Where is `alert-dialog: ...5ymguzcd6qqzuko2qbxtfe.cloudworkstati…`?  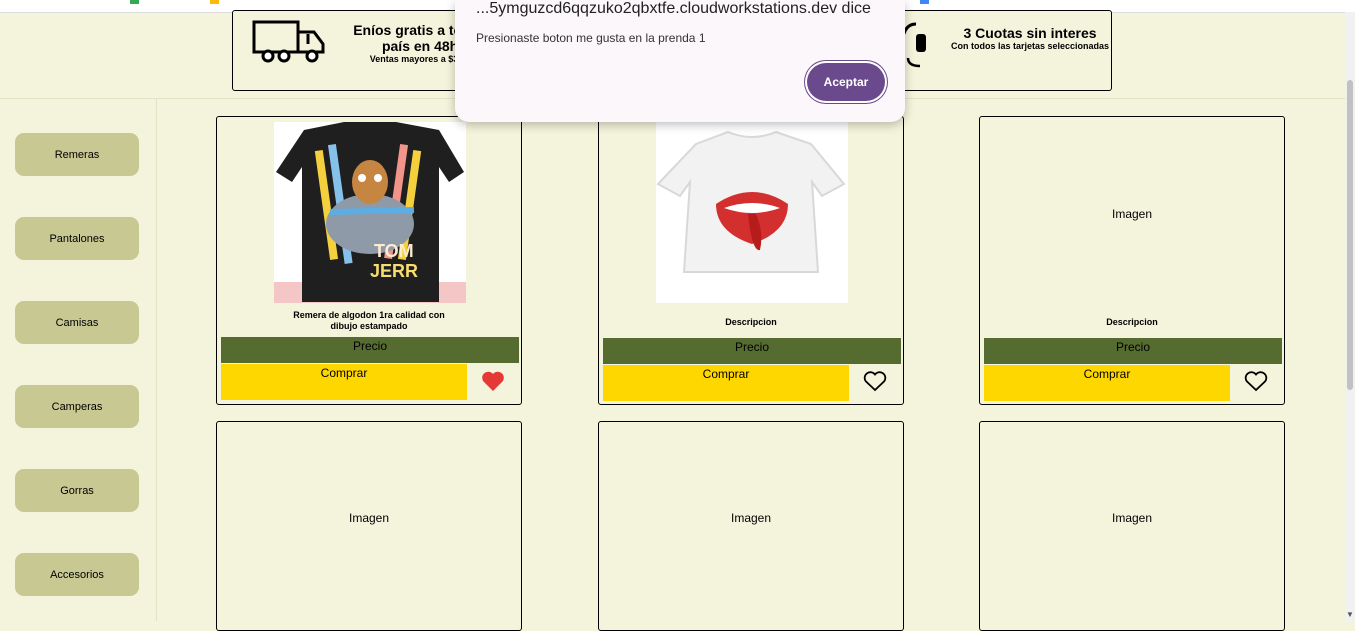 alert-dialog: ...5ymguzcd6qqzuko2qbxtfe.cloudworkstati… is located at coordinates (680, 61).